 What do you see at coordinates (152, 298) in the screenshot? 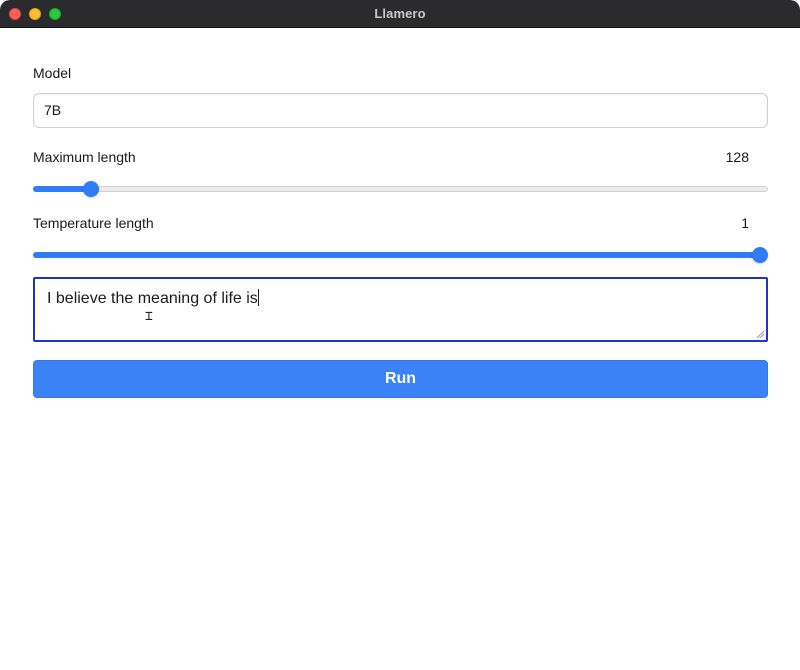
I see `prompt-text: I believe the meaning of life is` at bounding box center [152, 298].